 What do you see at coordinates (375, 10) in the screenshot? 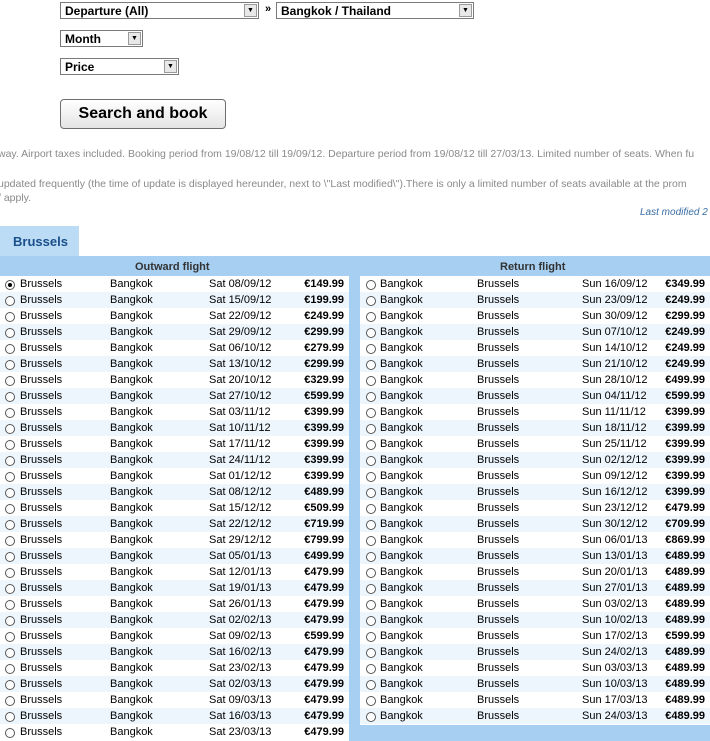
I see `destination-select: Bangkok / Thailand ▼` at bounding box center [375, 10].